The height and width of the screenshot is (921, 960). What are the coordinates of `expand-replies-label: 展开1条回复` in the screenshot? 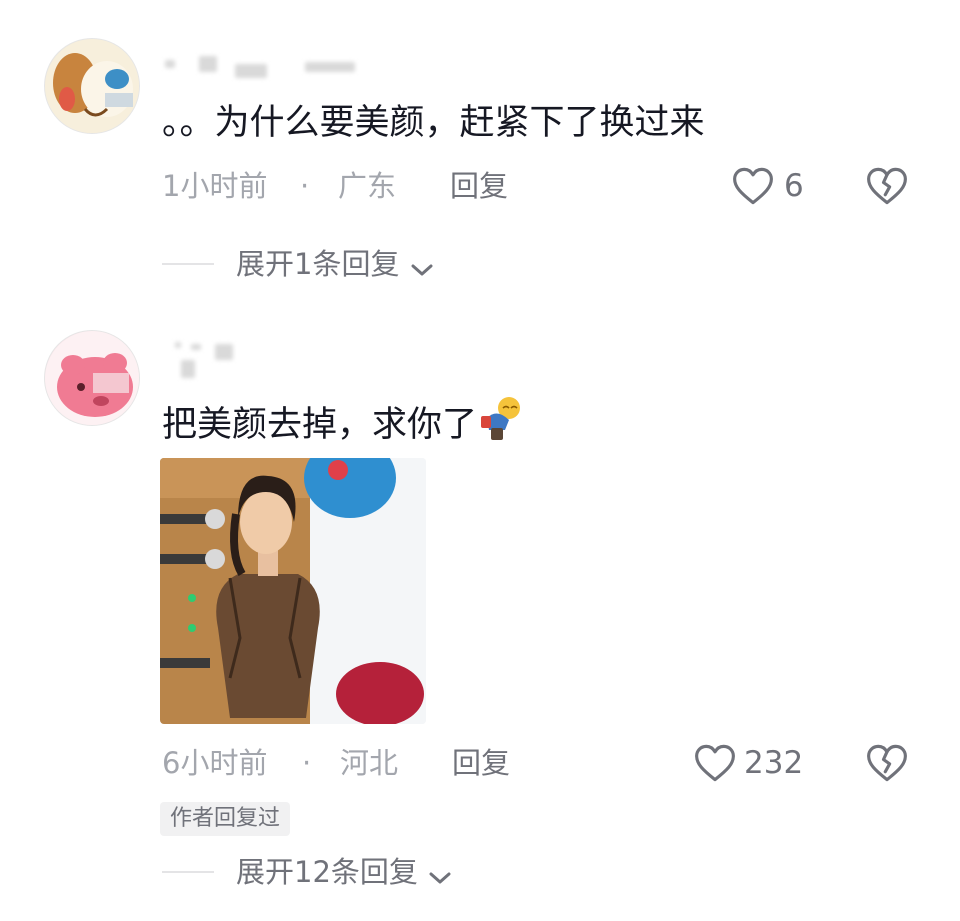 It's located at (318, 264).